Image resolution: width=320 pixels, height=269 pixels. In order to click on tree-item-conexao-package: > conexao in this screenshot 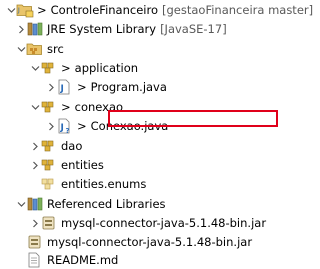, I will do `click(145, 107)`.